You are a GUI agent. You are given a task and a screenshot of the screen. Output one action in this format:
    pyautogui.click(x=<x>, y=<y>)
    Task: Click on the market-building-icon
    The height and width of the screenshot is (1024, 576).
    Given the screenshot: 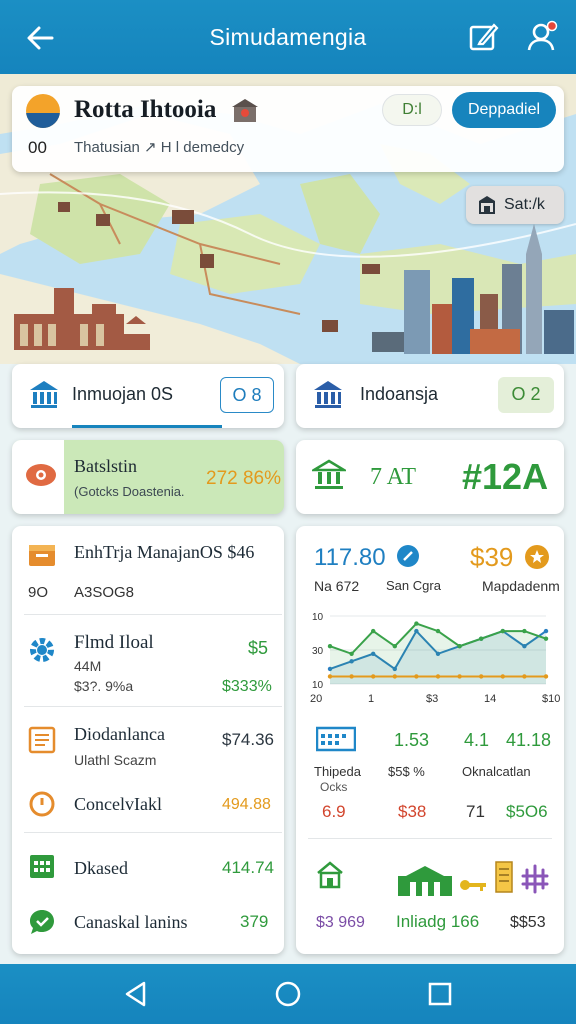 What is the action you would take?
    pyautogui.click(x=425, y=881)
    